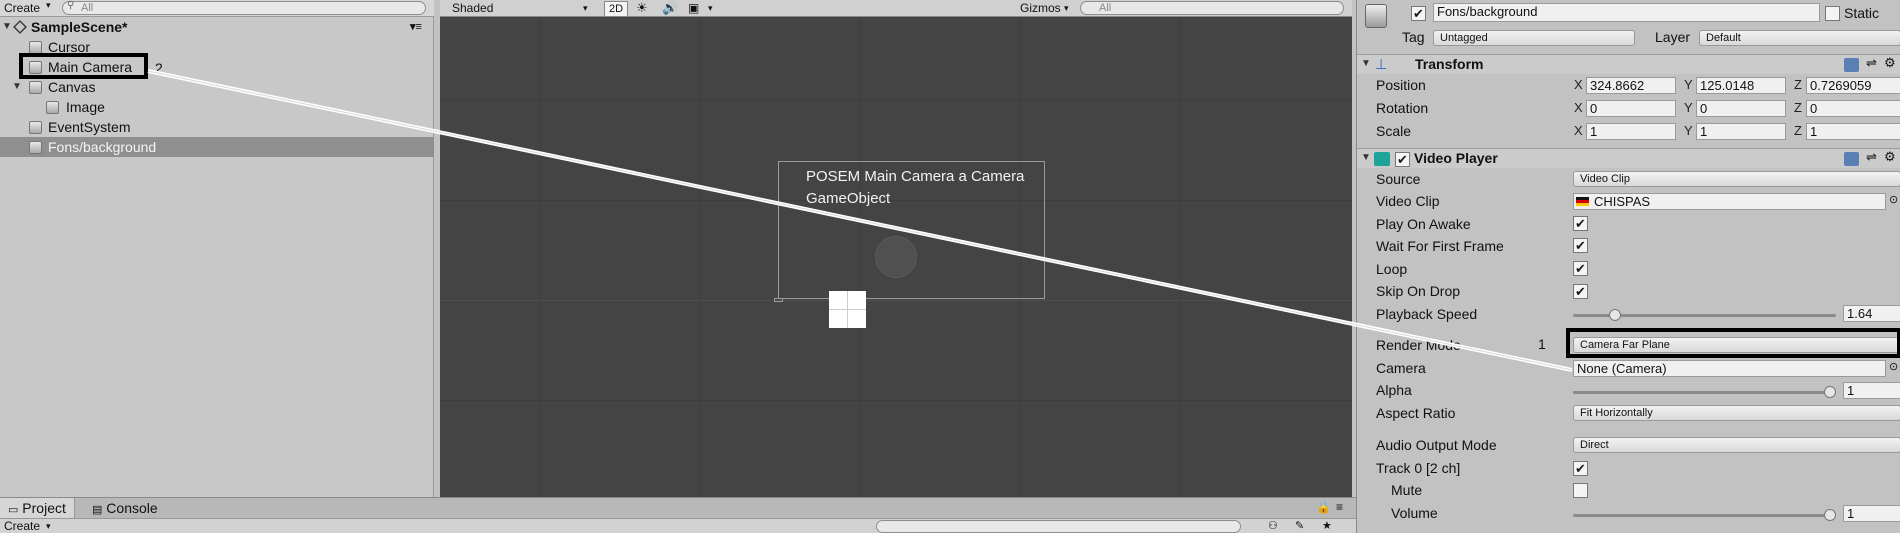 Image resolution: width=1900 pixels, height=533 pixels. Describe the element at coordinates (1628, 64) in the screenshot. I see `transform-header: ▼ ⊥ Transform ⇌ ⚙` at that location.